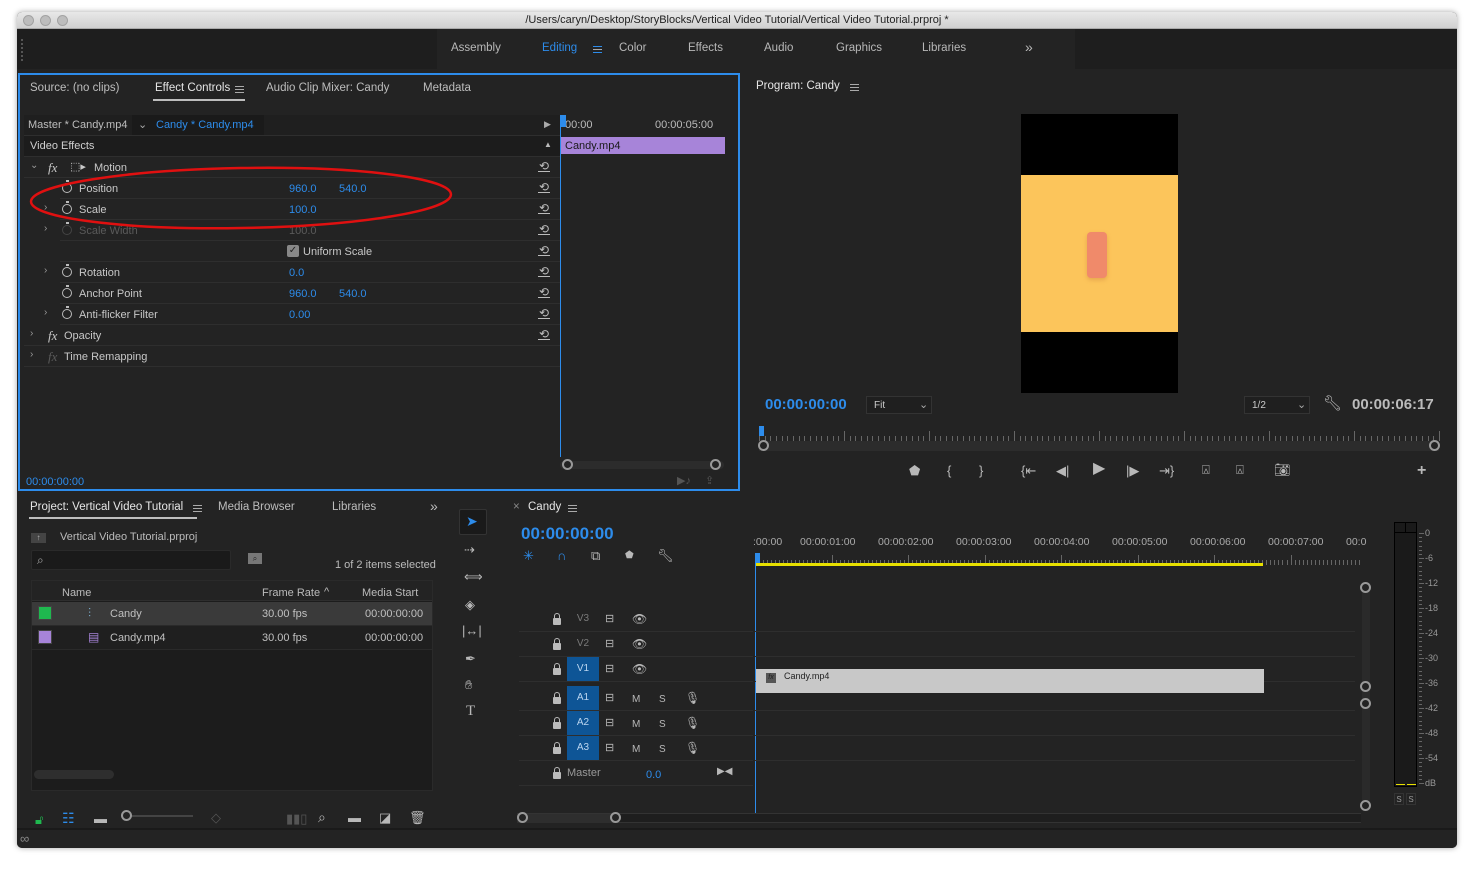 This screenshot has width=1474, height=869. What do you see at coordinates (353, 294) in the screenshot?
I see `property-value: 540.0` at bounding box center [353, 294].